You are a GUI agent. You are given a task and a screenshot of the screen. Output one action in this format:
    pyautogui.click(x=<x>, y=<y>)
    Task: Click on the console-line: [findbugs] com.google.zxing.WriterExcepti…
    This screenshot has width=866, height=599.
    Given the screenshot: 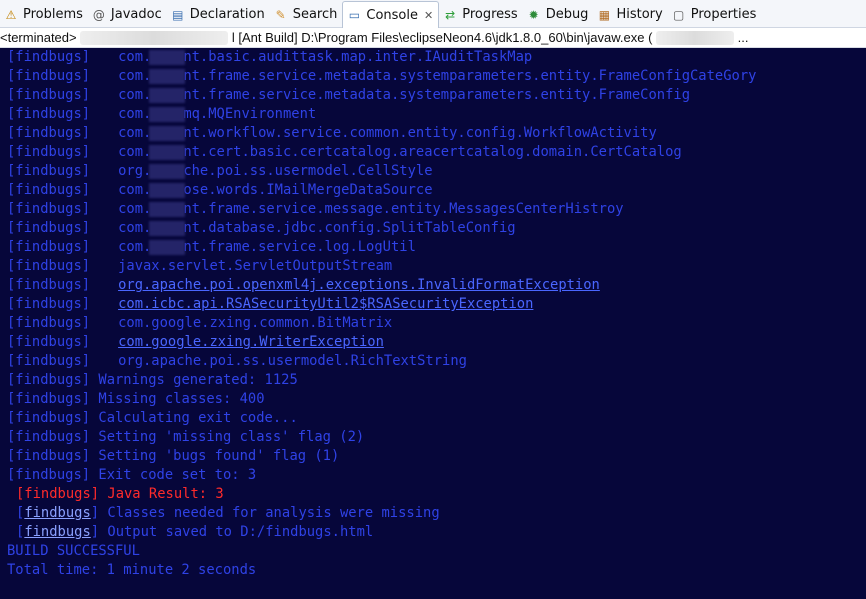 What is the action you would take?
    pyautogui.click(x=433, y=342)
    